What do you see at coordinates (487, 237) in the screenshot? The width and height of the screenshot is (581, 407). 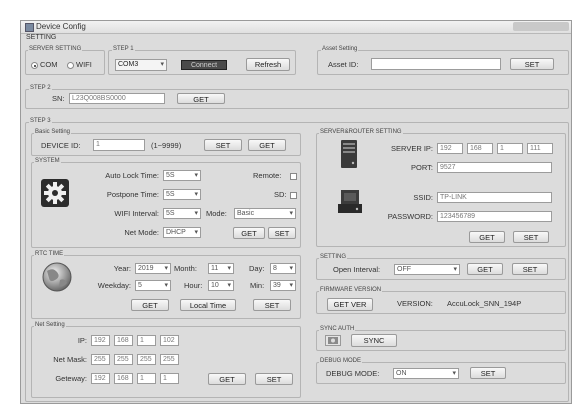 I see `server-router-get-button: GET` at bounding box center [487, 237].